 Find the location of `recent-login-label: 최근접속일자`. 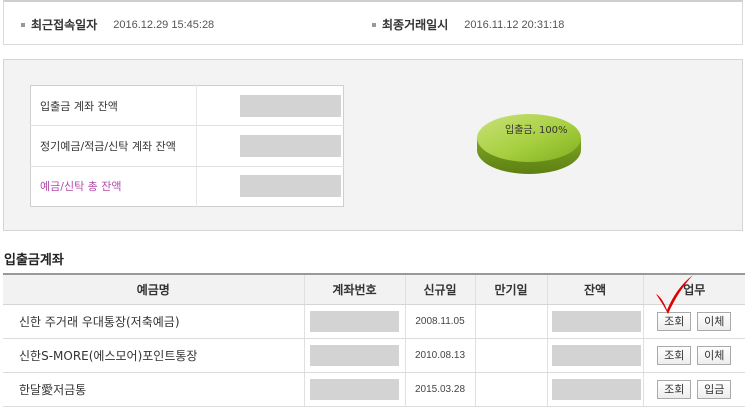

recent-login-label: 최근접속일자 is located at coordinates (64, 25).